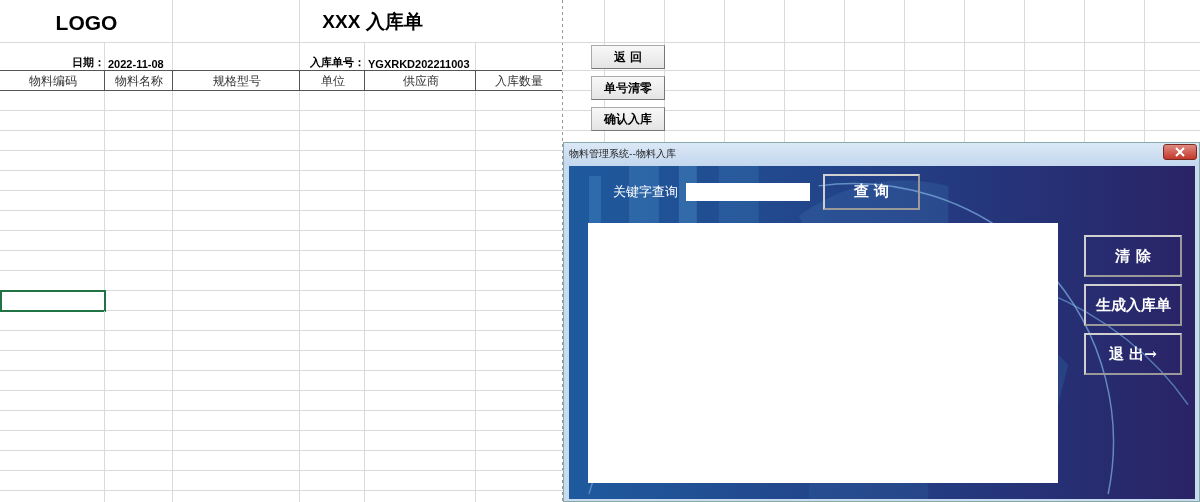 The width and height of the screenshot is (1200, 502). Describe the element at coordinates (419, 64) in the screenshot. I see `order-number-value: YGXRKD202211003` at that location.